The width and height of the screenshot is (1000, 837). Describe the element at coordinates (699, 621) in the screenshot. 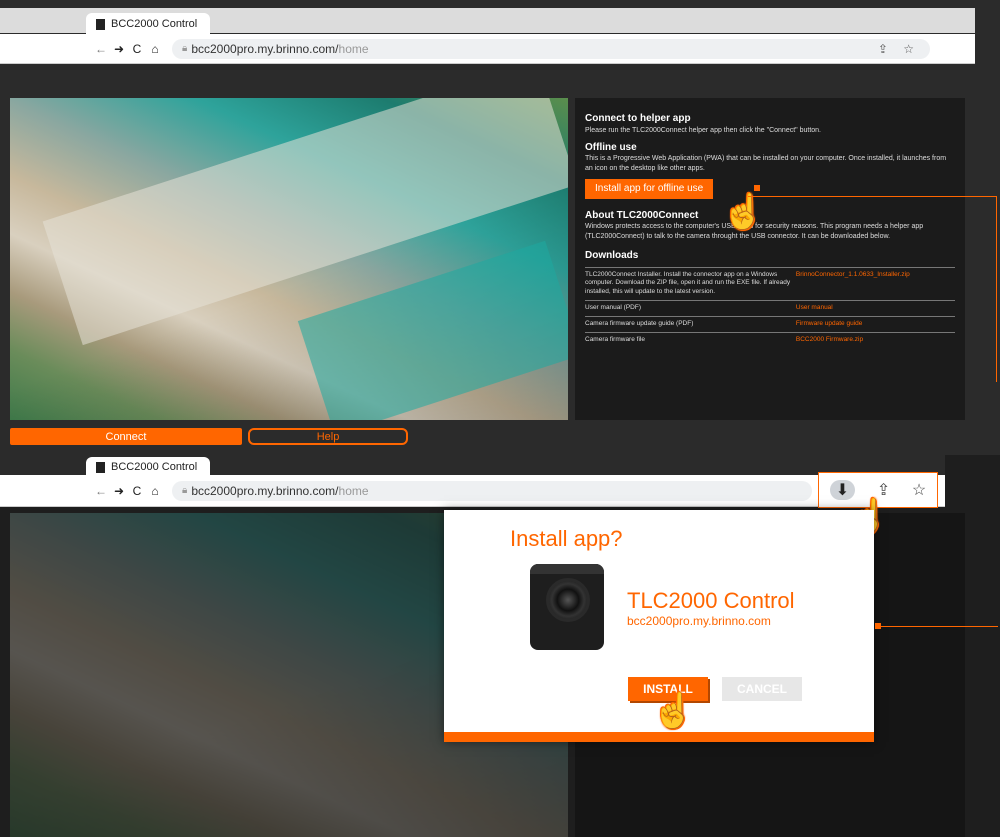

I see `app-url: bcc2000pro.my.brinno.com` at that location.